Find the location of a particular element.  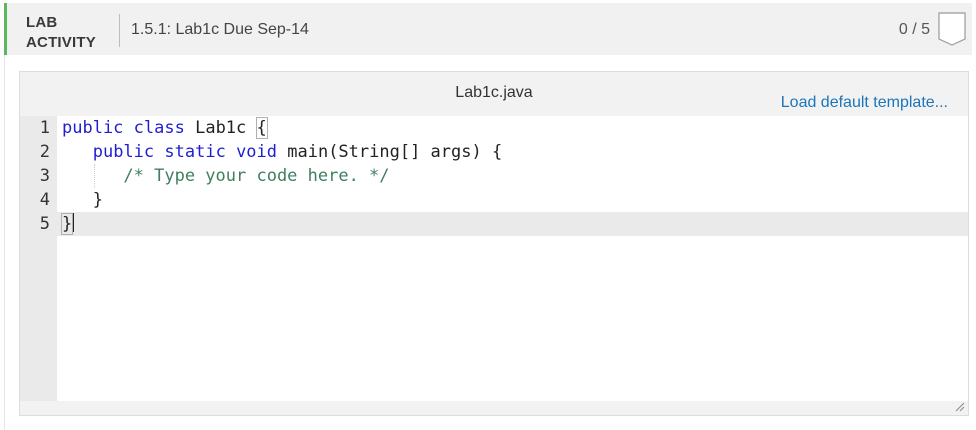

line-number: 5 is located at coordinates (44, 224).